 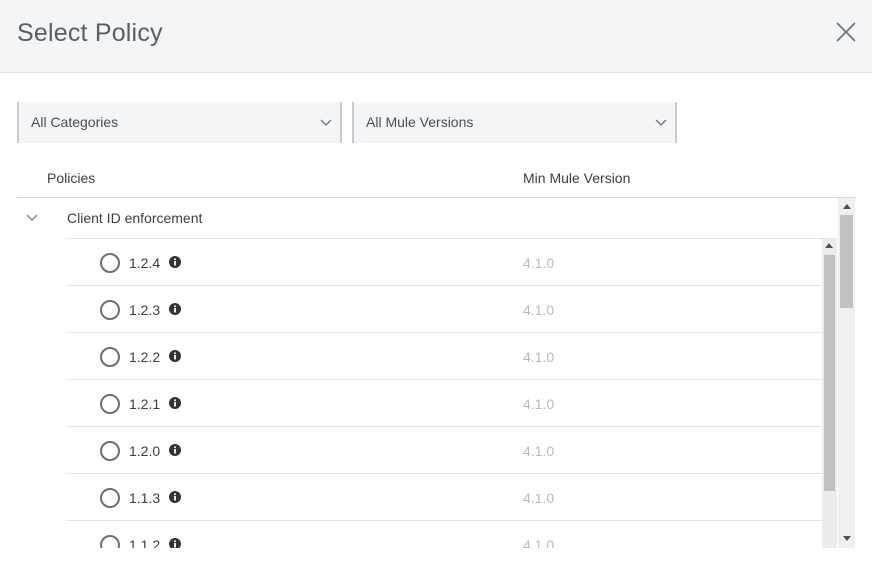 I want to click on dialog-header: Select Policy, so click(x=436, y=36).